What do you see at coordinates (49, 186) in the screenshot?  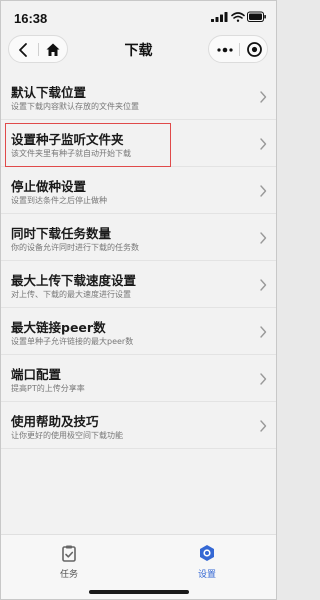 I see `setting-title: 停止做种设置` at bounding box center [49, 186].